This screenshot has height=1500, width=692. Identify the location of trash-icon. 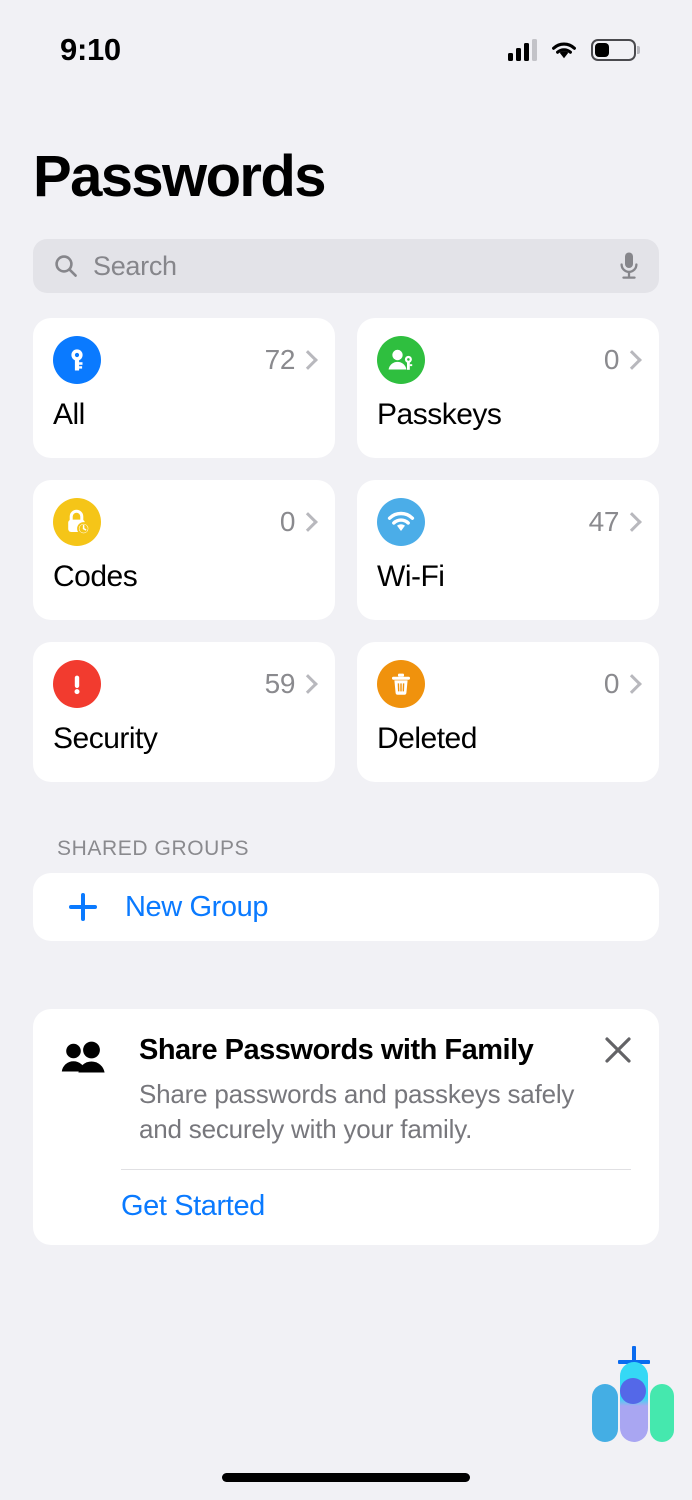
(401, 684).